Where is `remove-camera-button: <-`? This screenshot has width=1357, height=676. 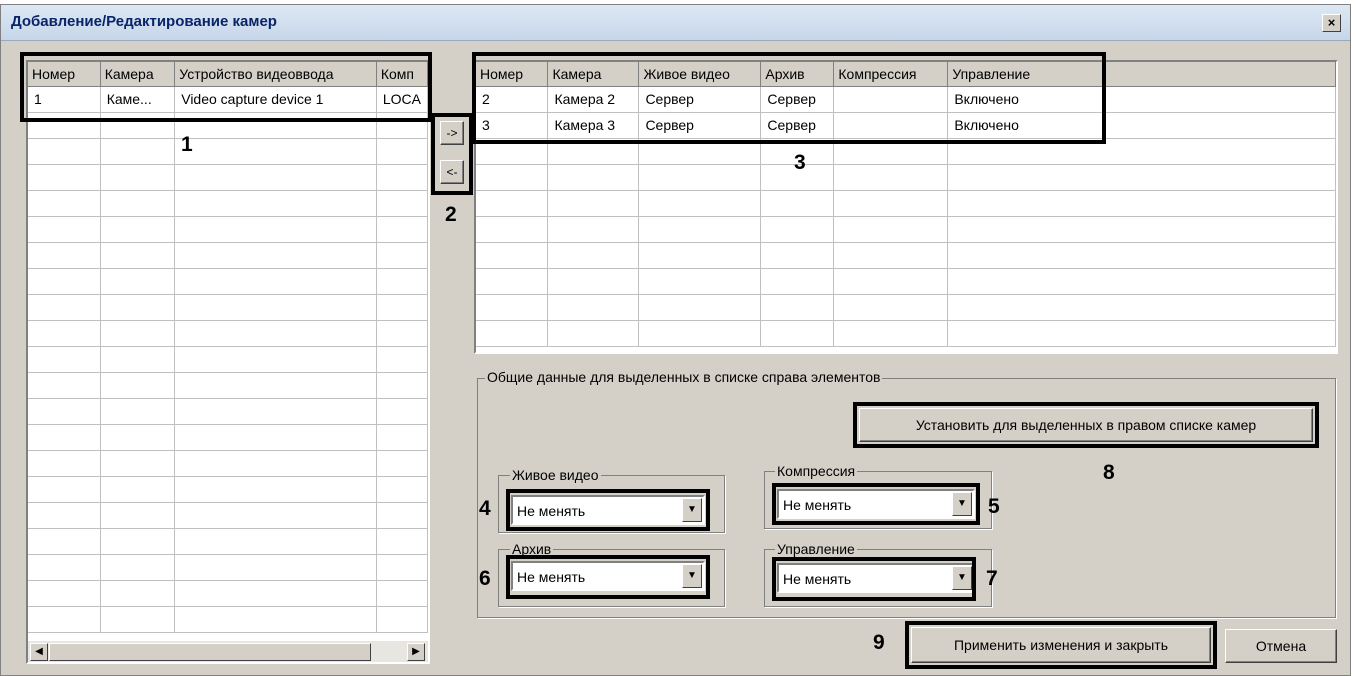
remove-camera-button: <- is located at coordinates (452, 172).